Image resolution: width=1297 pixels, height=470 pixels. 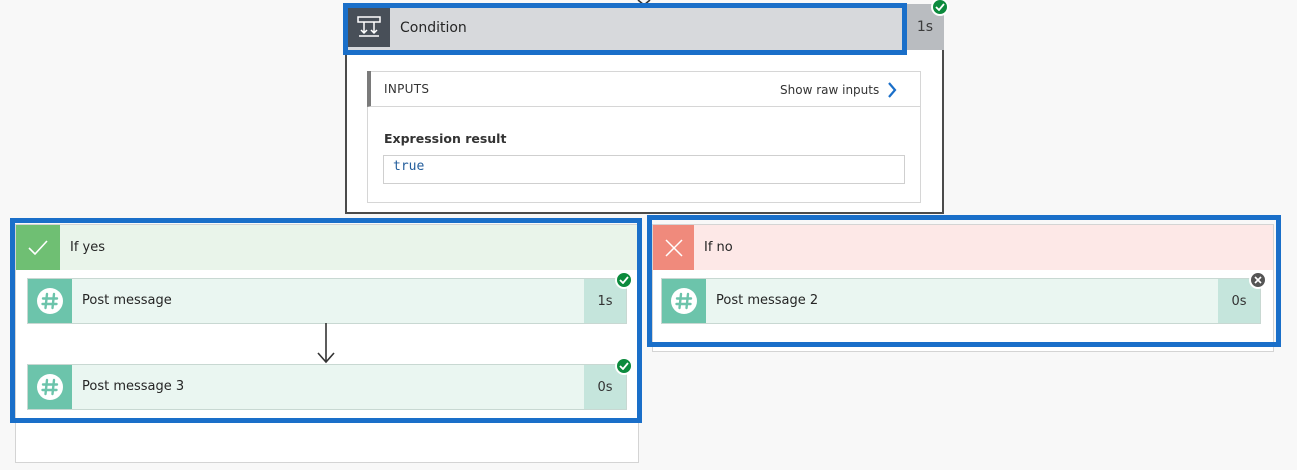 What do you see at coordinates (38, 247) in the screenshot?
I see `check-icon` at bounding box center [38, 247].